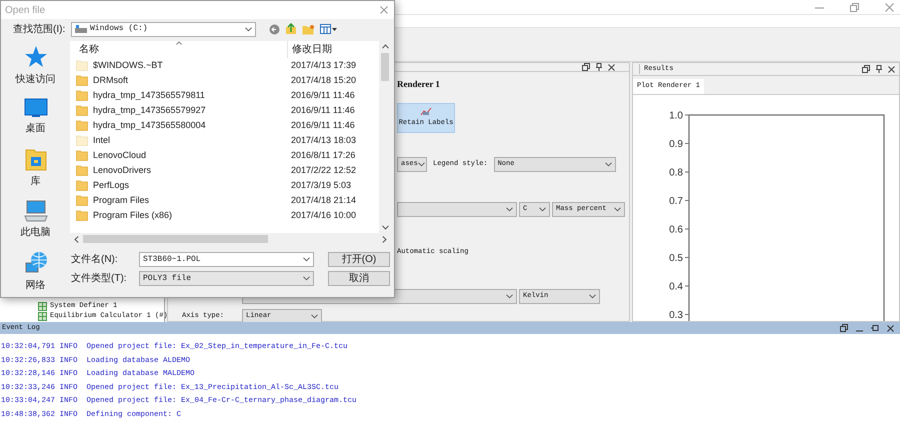 The width and height of the screenshot is (900, 430). I want to click on file-row: DRMsoft 2017/4/18 15:20, so click(224, 80).